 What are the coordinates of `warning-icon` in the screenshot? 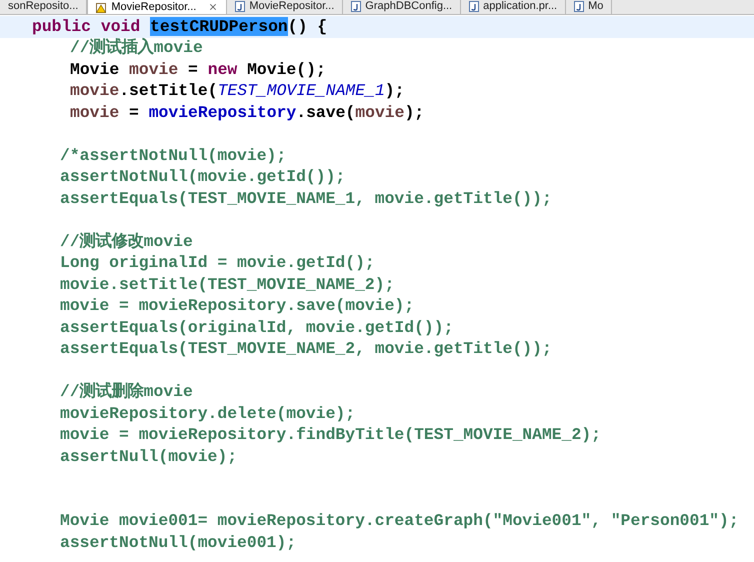 It's located at (102, 7).